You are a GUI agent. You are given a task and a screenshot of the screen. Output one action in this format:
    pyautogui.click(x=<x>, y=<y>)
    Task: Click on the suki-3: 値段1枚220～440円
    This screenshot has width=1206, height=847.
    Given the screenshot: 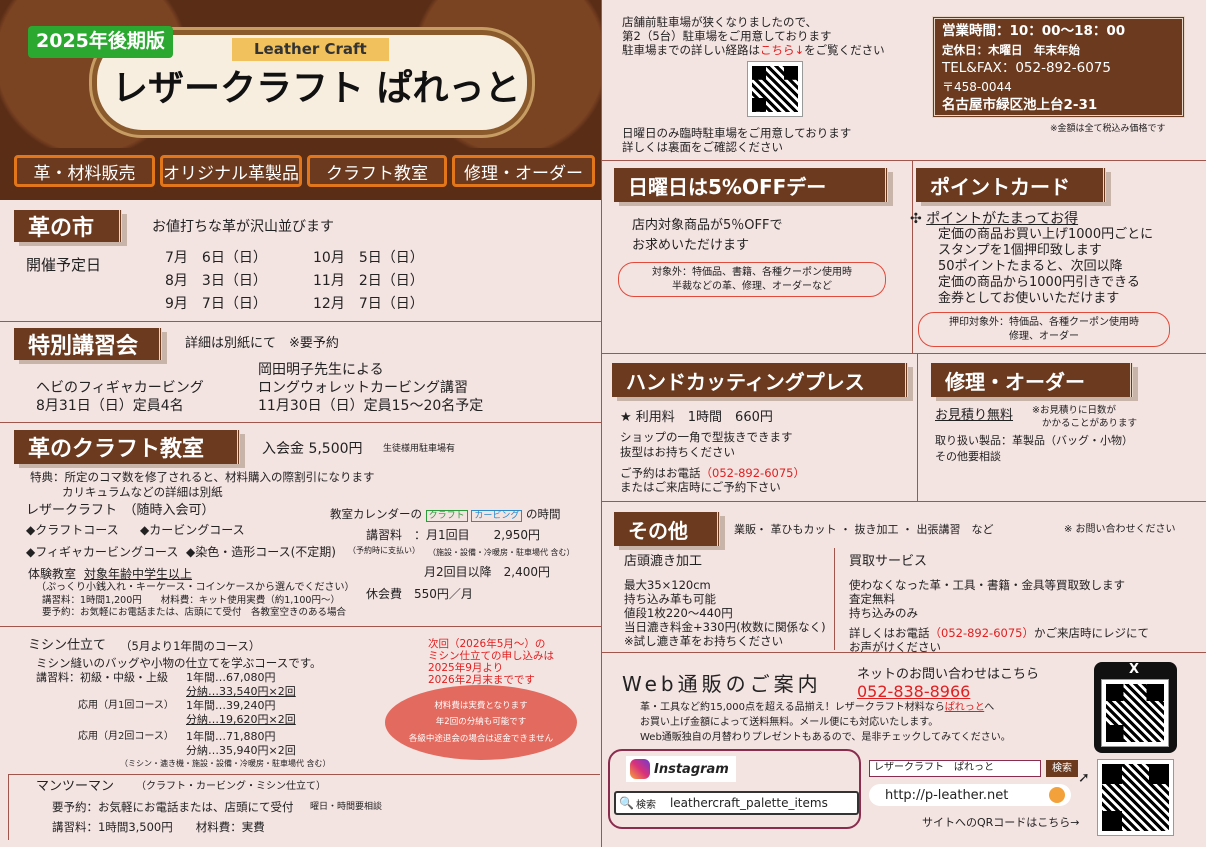 What is the action you would take?
    pyautogui.click(x=678, y=613)
    